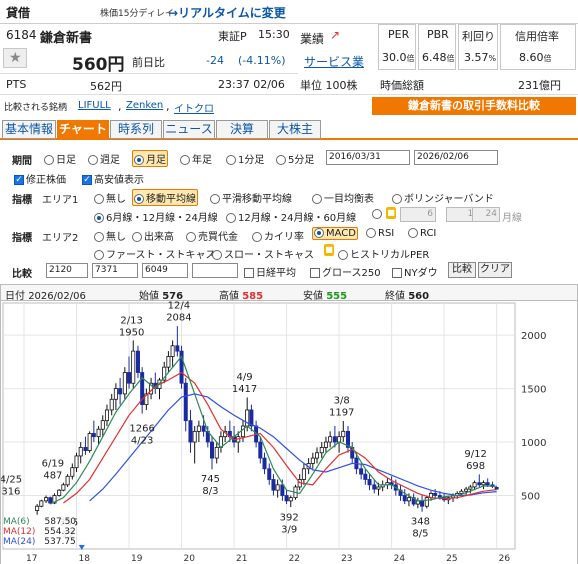 The height and width of the screenshot is (564, 578). Describe the element at coordinates (495, 270) in the screenshot. I see `clear-button: クリア` at that location.